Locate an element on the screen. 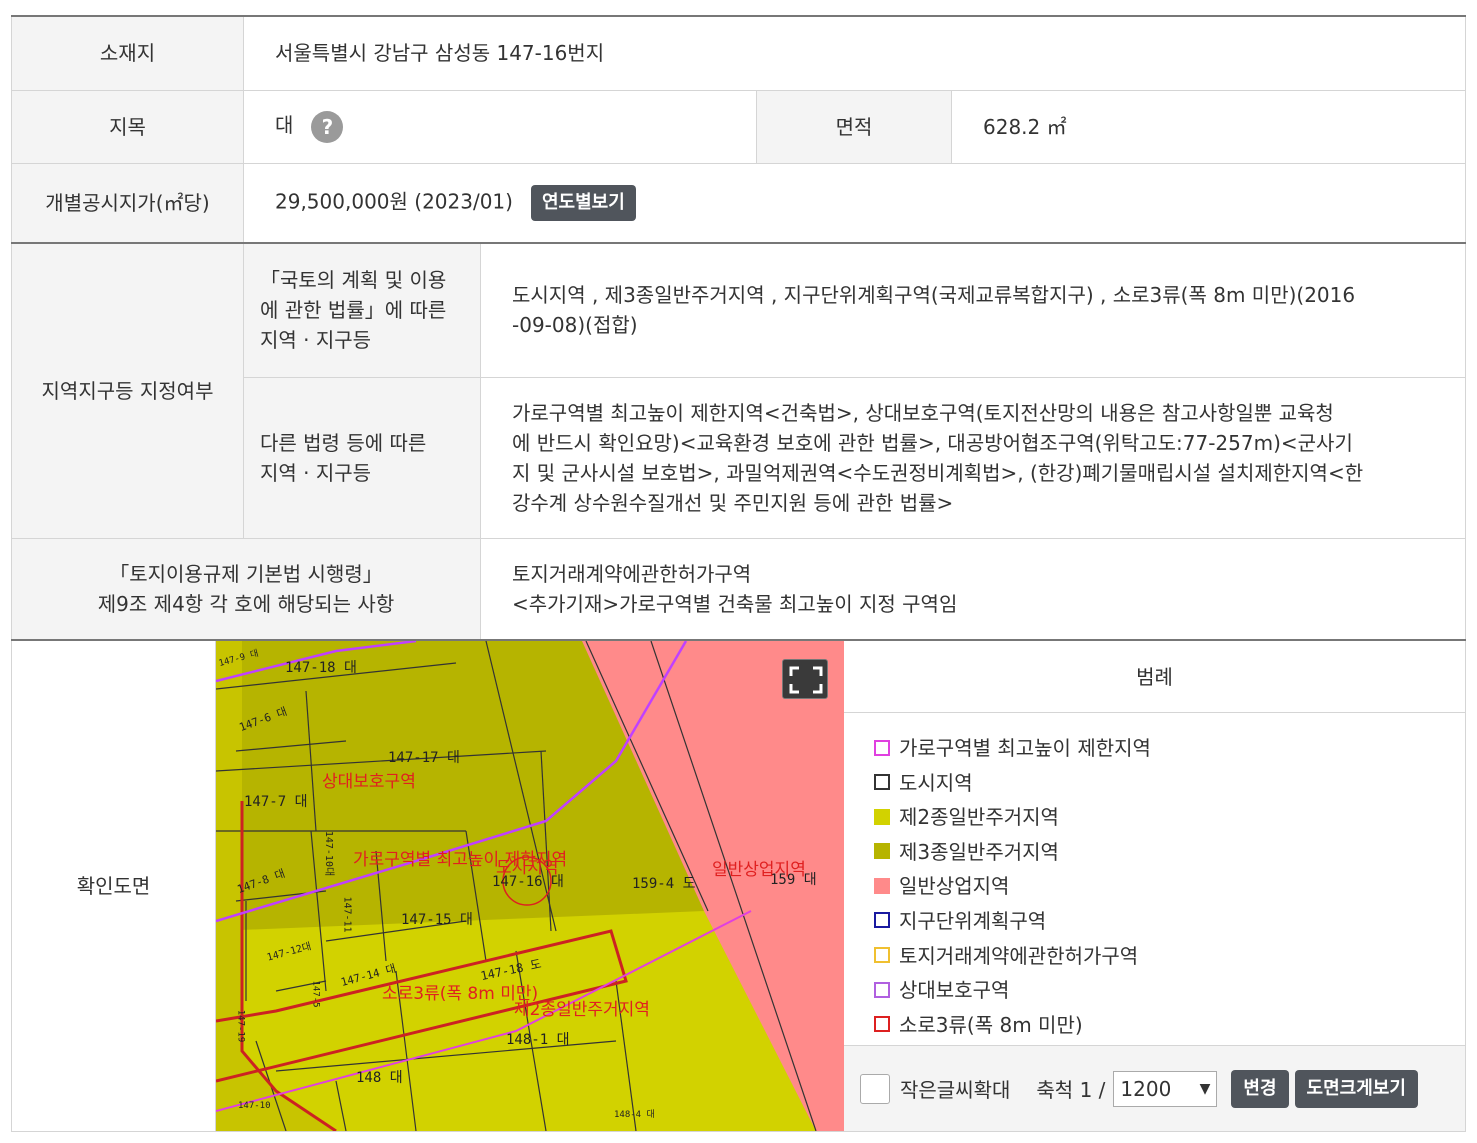 The height and width of the screenshot is (1143, 1477). enlarge-text-checkbox is located at coordinates (875, 1088).